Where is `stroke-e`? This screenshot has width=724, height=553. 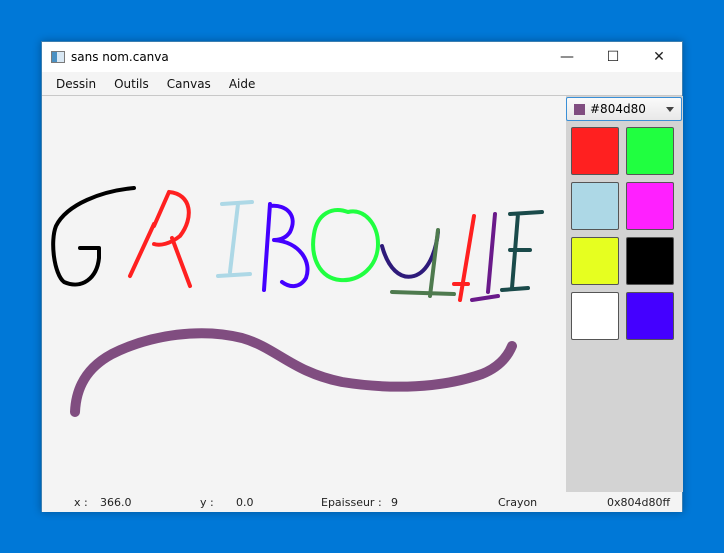
stroke-e is located at coordinates (522, 251).